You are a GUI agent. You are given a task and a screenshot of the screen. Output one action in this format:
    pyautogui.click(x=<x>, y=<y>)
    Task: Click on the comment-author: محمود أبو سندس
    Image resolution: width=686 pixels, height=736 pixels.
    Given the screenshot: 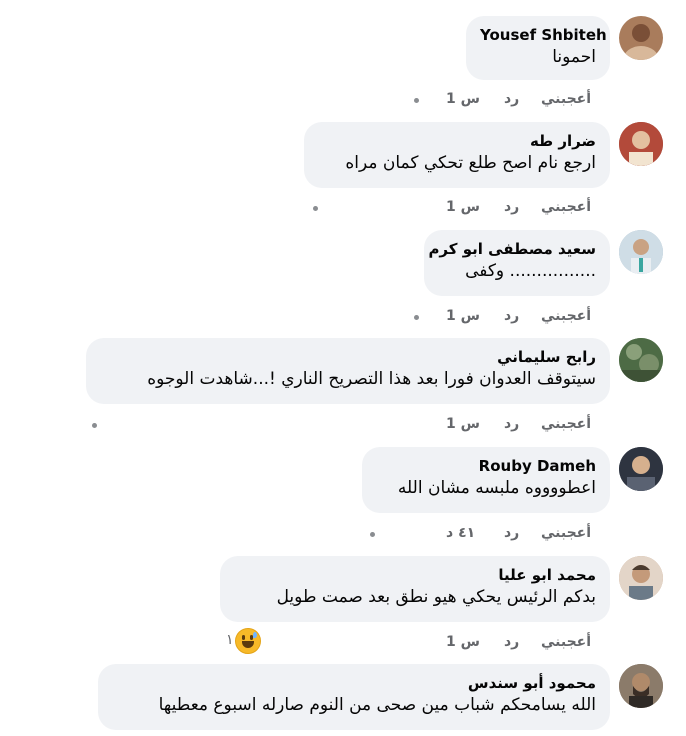 What is the action you would take?
    pyautogui.click(x=354, y=683)
    